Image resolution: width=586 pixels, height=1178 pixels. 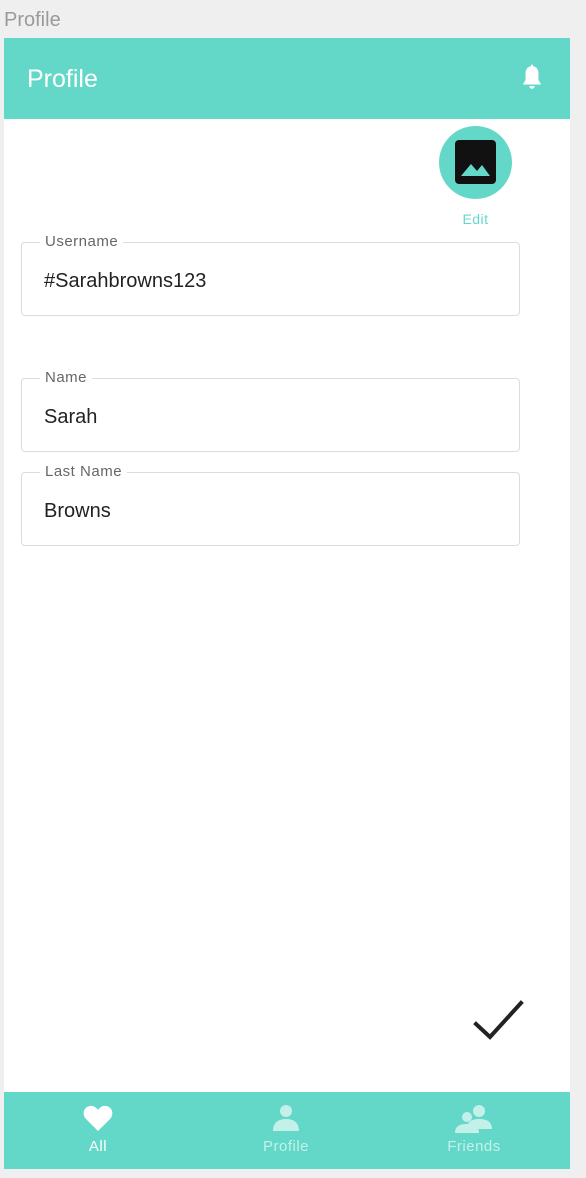 What do you see at coordinates (77, 511) in the screenshot?
I see `last-name-value: Browns` at bounding box center [77, 511].